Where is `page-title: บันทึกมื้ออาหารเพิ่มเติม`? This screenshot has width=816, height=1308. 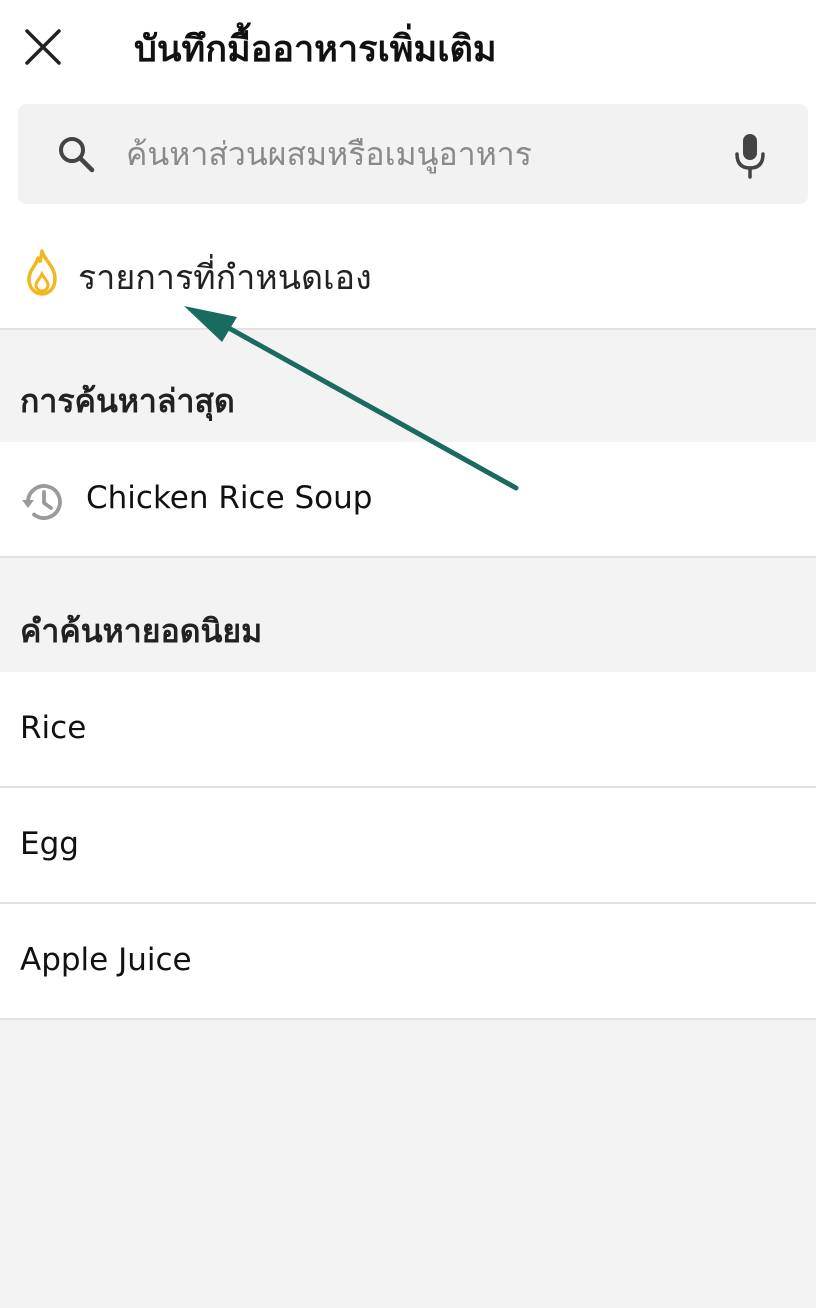
page-title: บันทึกมื้ออาหารเพิ่มเติม is located at coordinates (315, 49).